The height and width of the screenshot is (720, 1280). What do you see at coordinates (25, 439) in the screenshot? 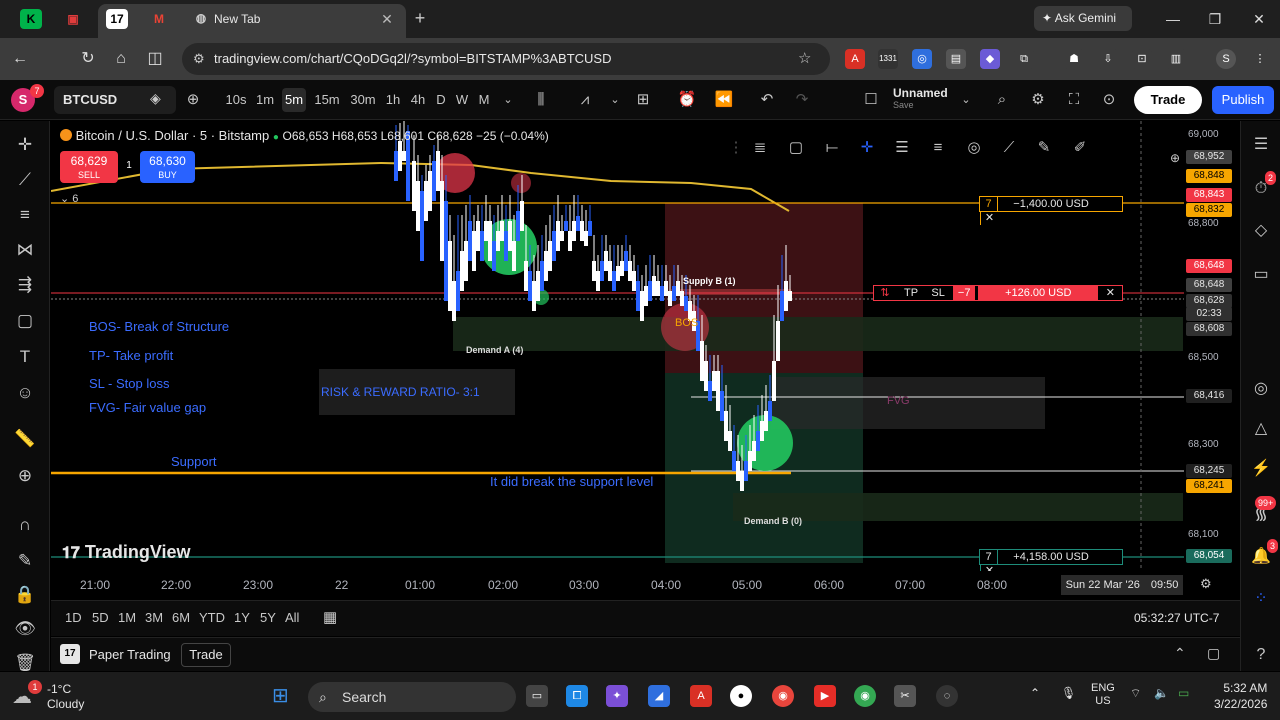
I see `ruler-icon: 📏` at bounding box center [25, 439].